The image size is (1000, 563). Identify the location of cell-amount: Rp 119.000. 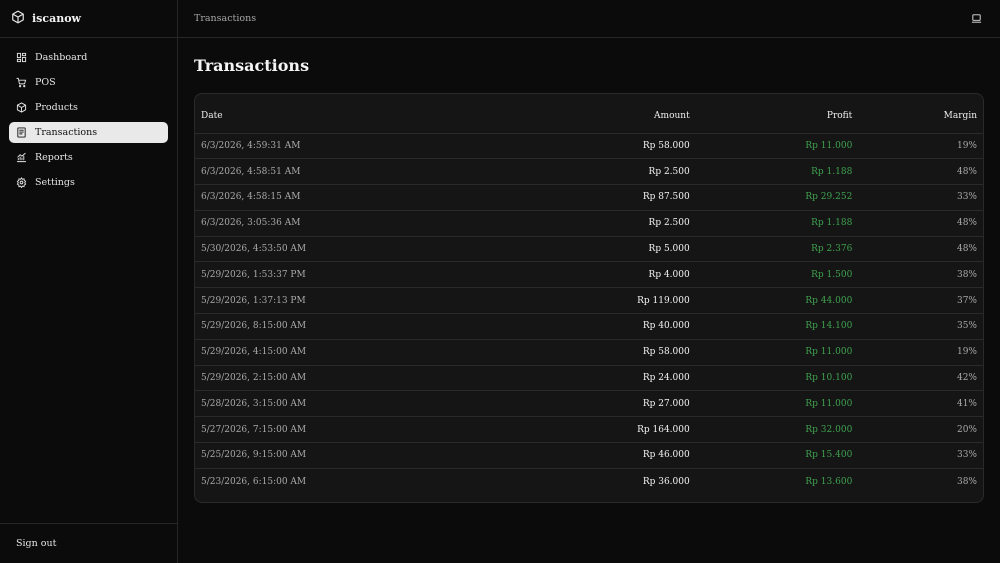
(530, 301).